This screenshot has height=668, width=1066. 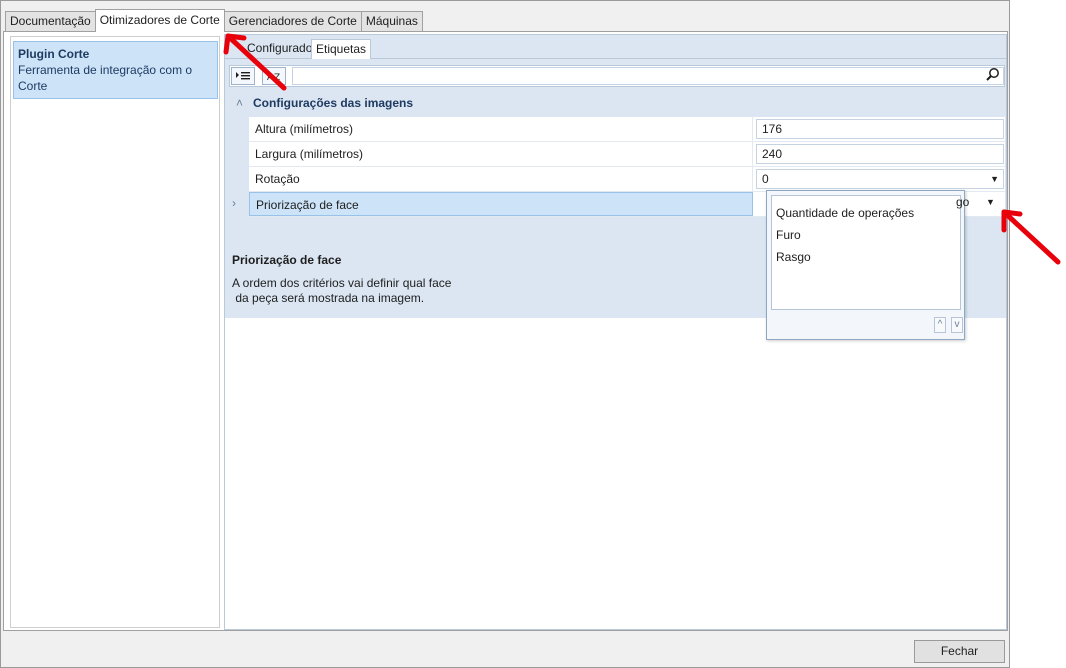 I want to click on property-value-text: 0, so click(x=765, y=179).